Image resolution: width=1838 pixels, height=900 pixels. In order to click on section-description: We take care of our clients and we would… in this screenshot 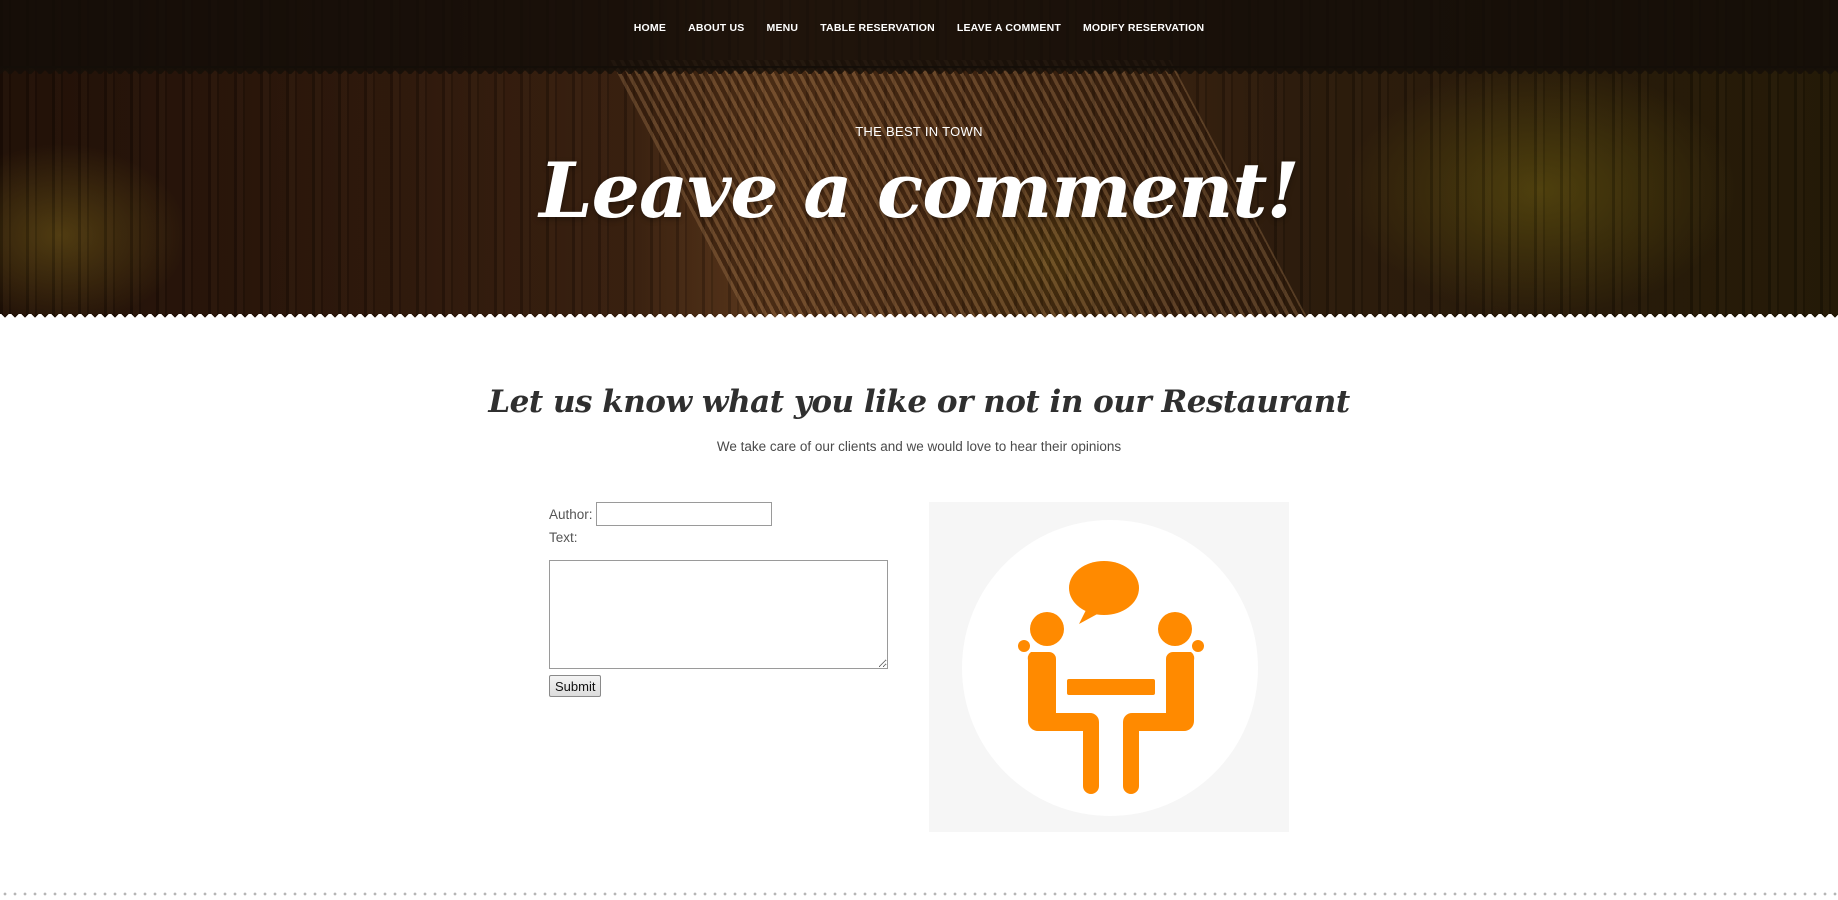, I will do `click(919, 446)`.